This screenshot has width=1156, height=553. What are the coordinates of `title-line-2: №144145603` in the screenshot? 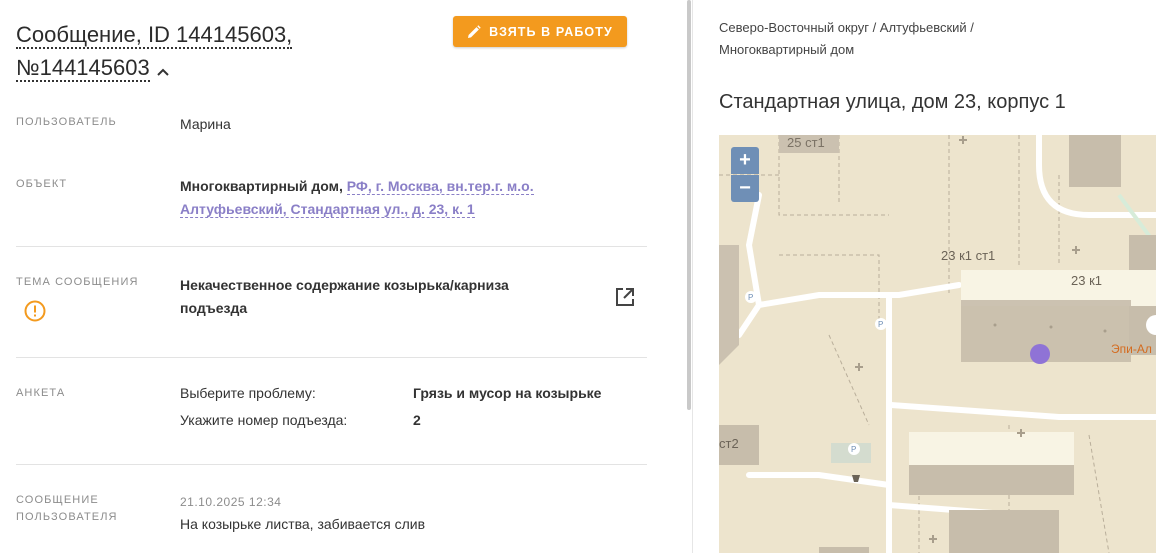 It's located at (83, 68).